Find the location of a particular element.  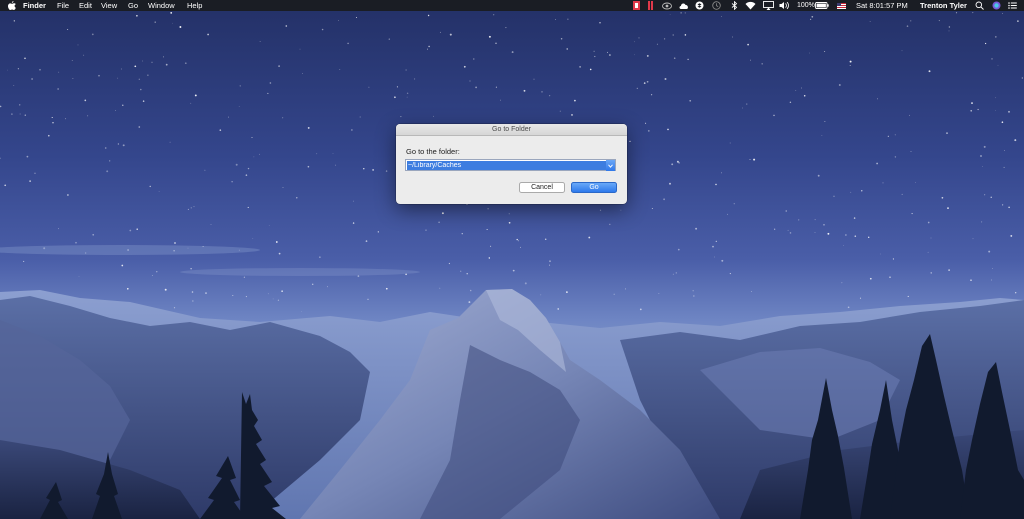

dialog-title: Go to Folder is located at coordinates (511, 130).